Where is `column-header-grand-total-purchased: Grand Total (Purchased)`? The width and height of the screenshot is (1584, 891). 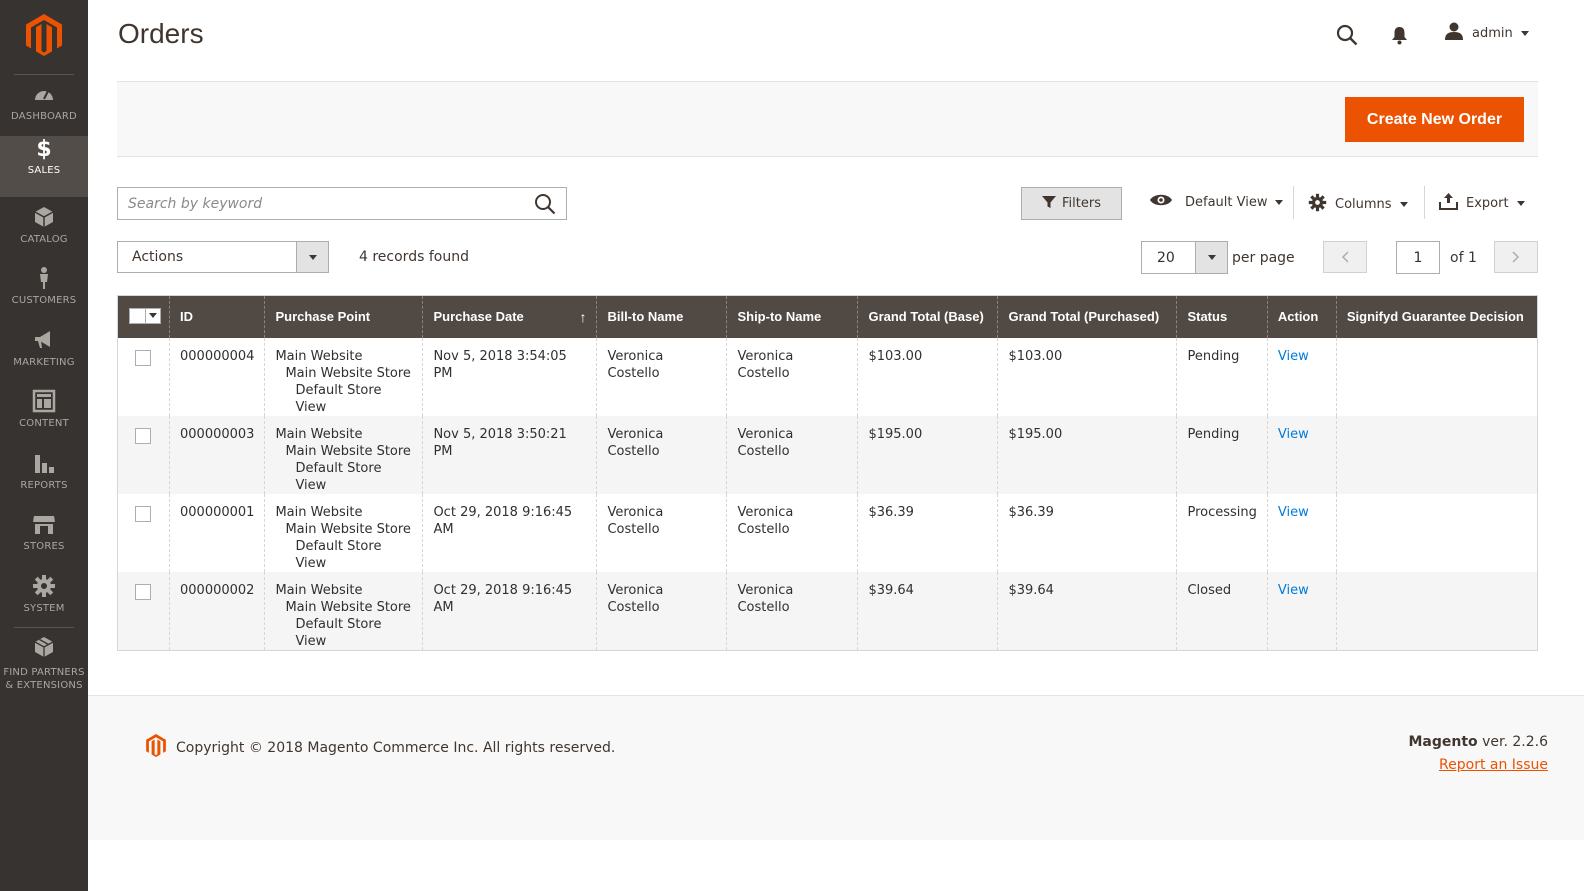
column-header-grand-total-purchased: Grand Total (Purchased) is located at coordinates (1087, 316).